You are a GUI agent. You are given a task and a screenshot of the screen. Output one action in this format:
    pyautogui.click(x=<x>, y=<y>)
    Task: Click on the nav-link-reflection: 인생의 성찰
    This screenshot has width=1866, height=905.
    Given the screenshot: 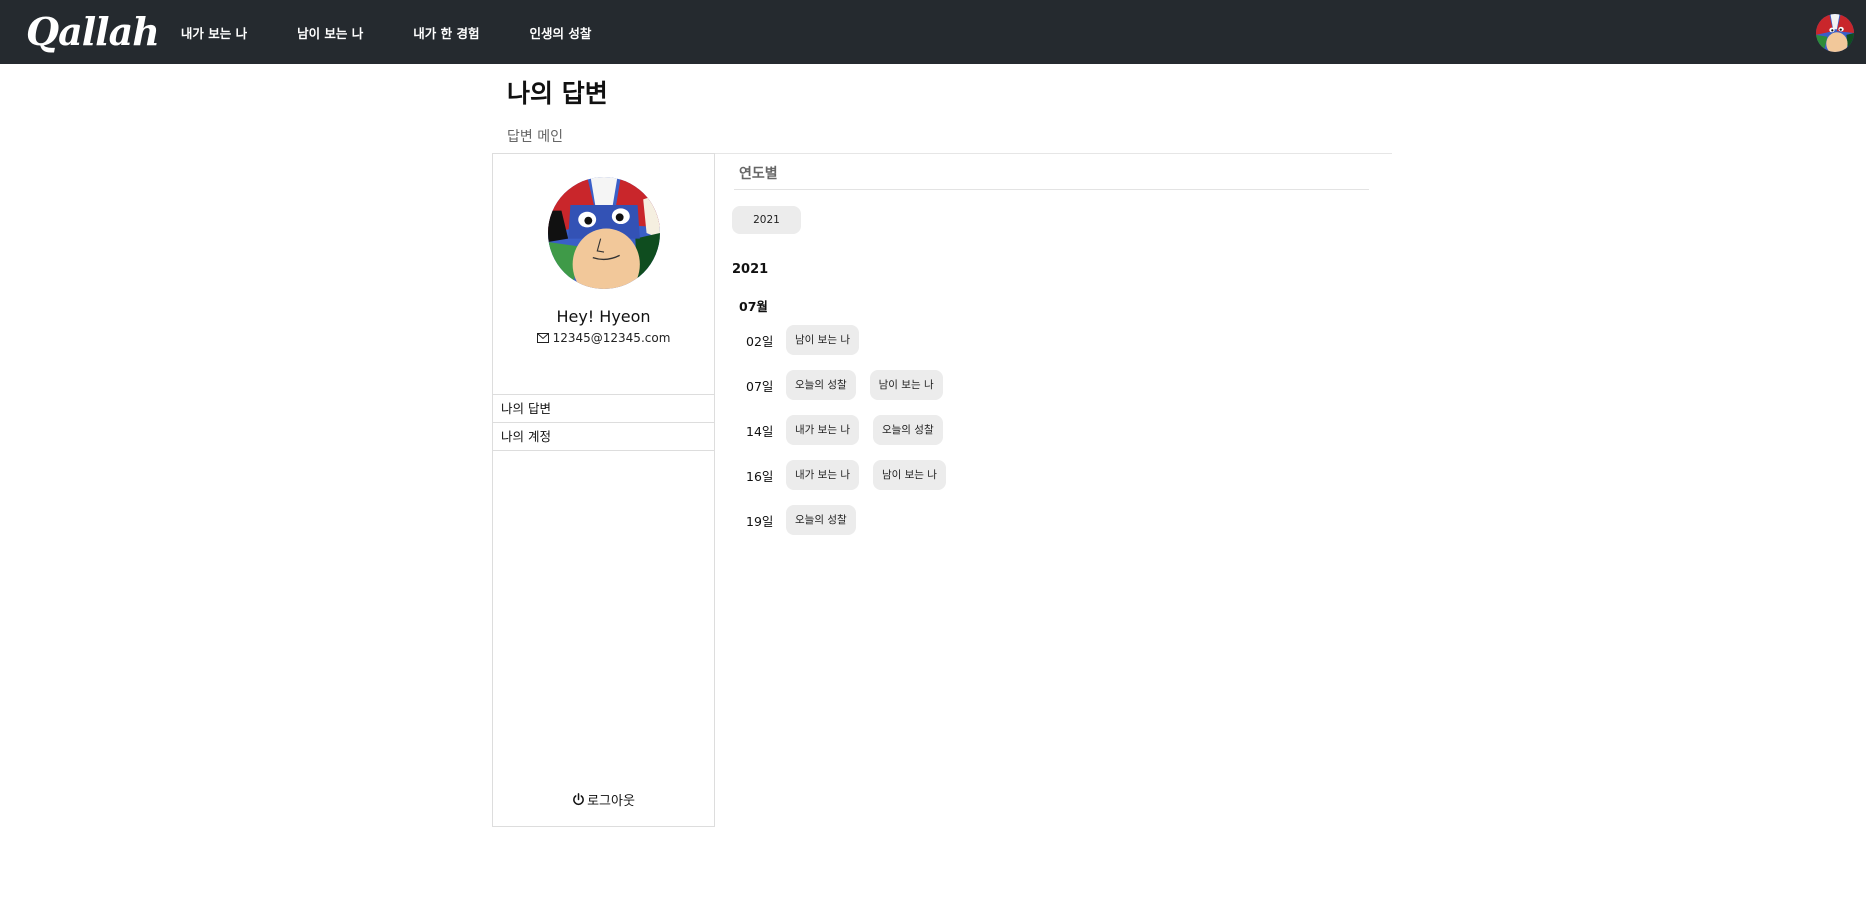 What is the action you would take?
    pyautogui.click(x=561, y=32)
    